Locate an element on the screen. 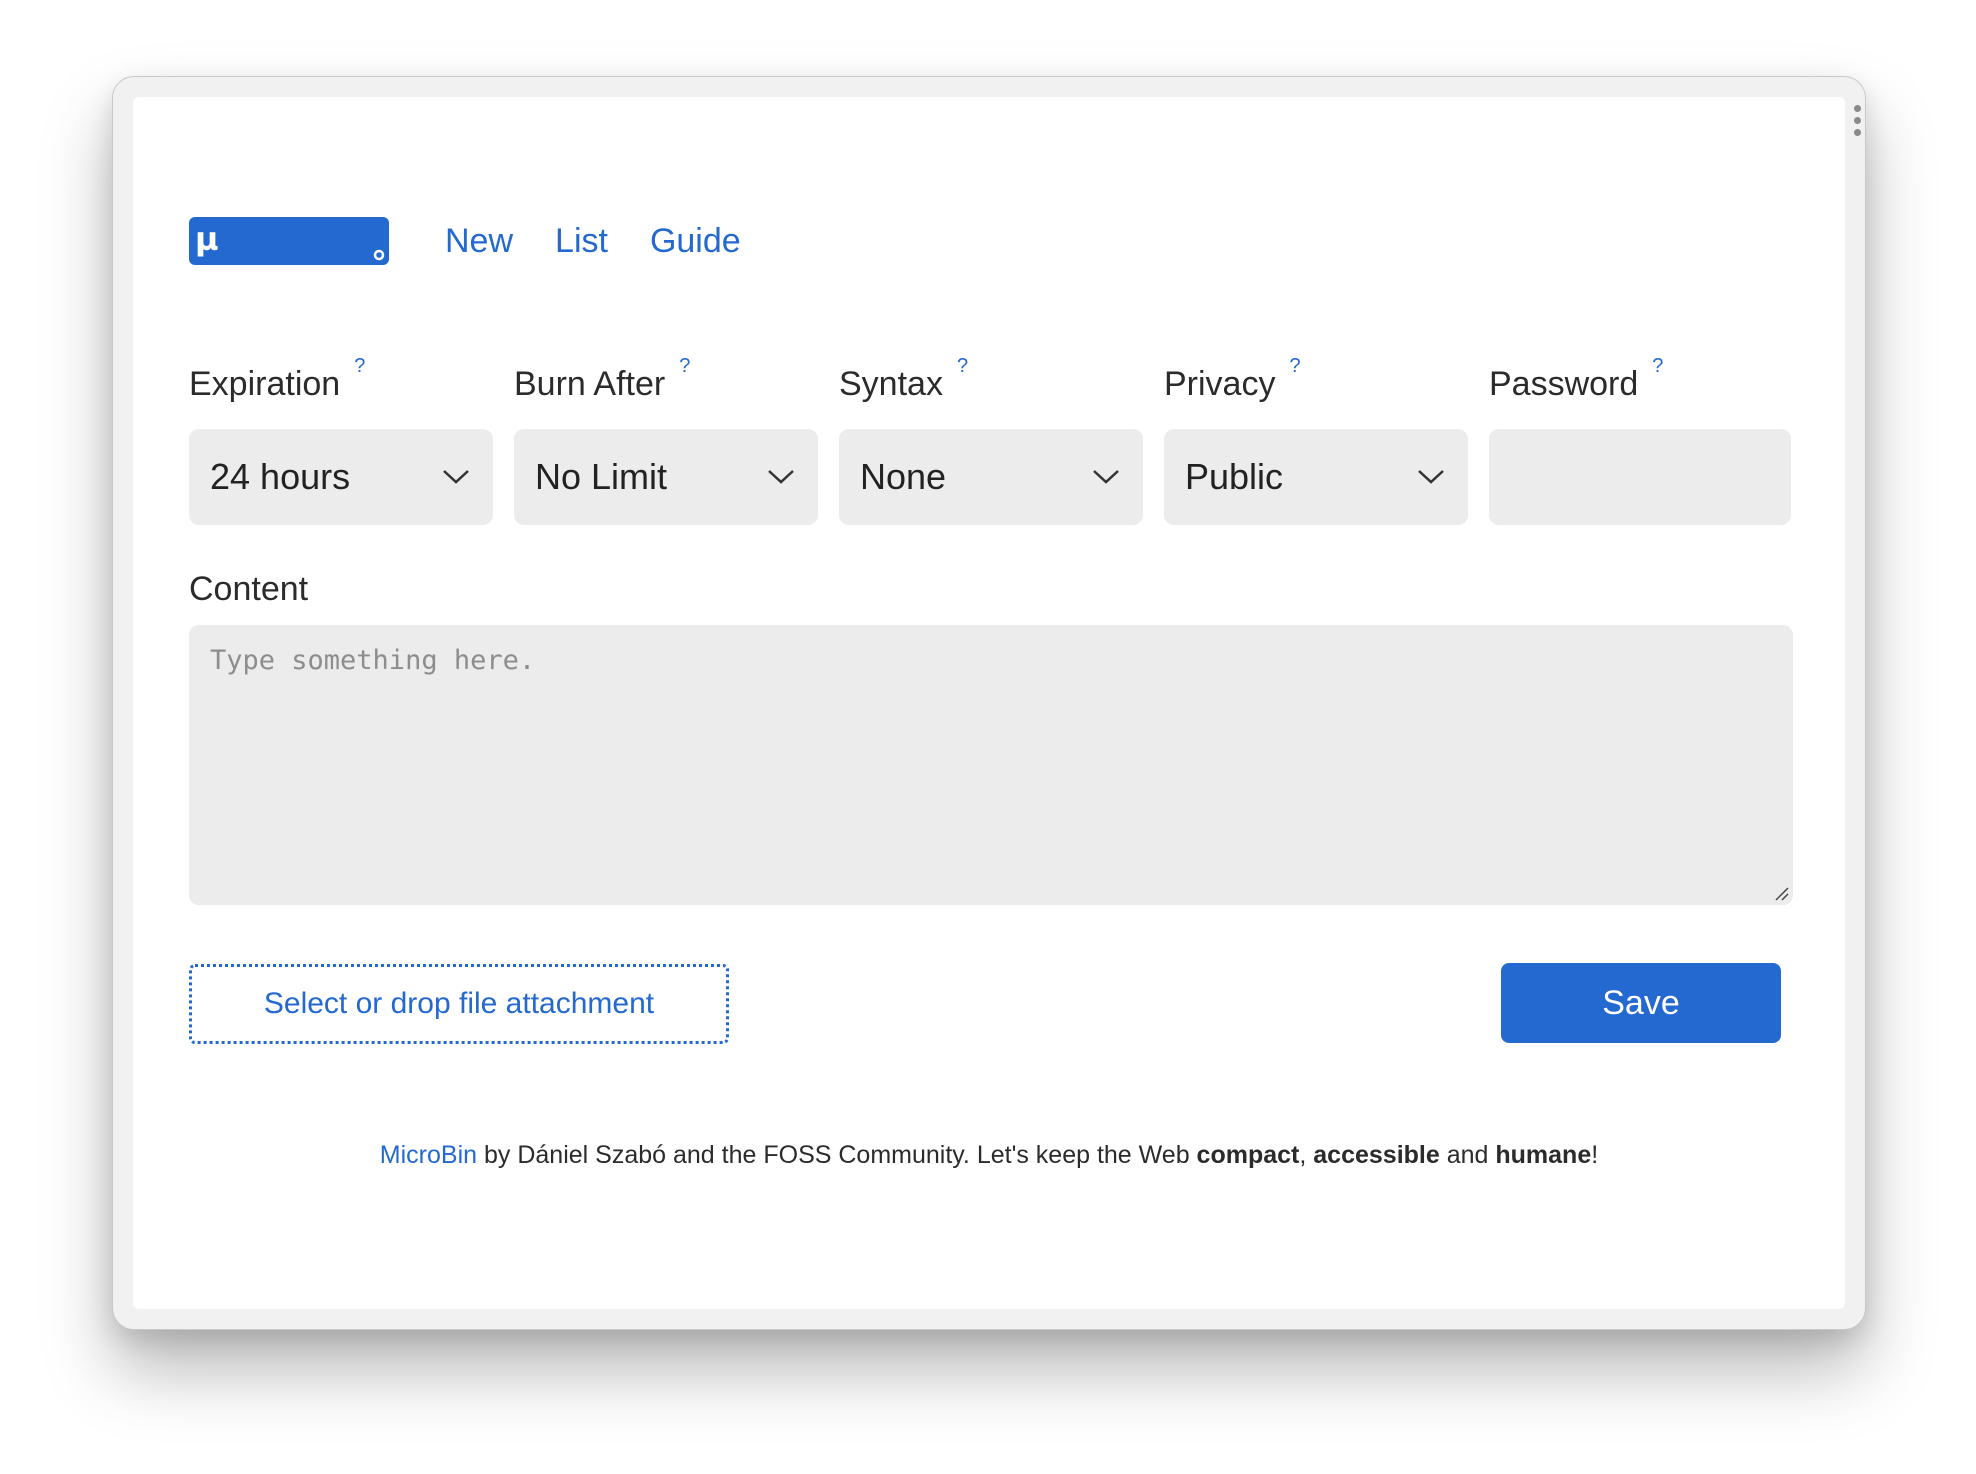 The width and height of the screenshot is (1976, 1474). save-button-label: Save is located at coordinates (1641, 1002).